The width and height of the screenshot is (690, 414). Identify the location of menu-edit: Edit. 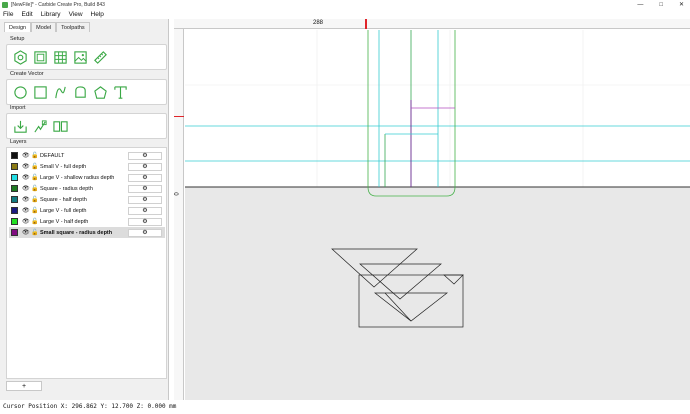
(26, 14).